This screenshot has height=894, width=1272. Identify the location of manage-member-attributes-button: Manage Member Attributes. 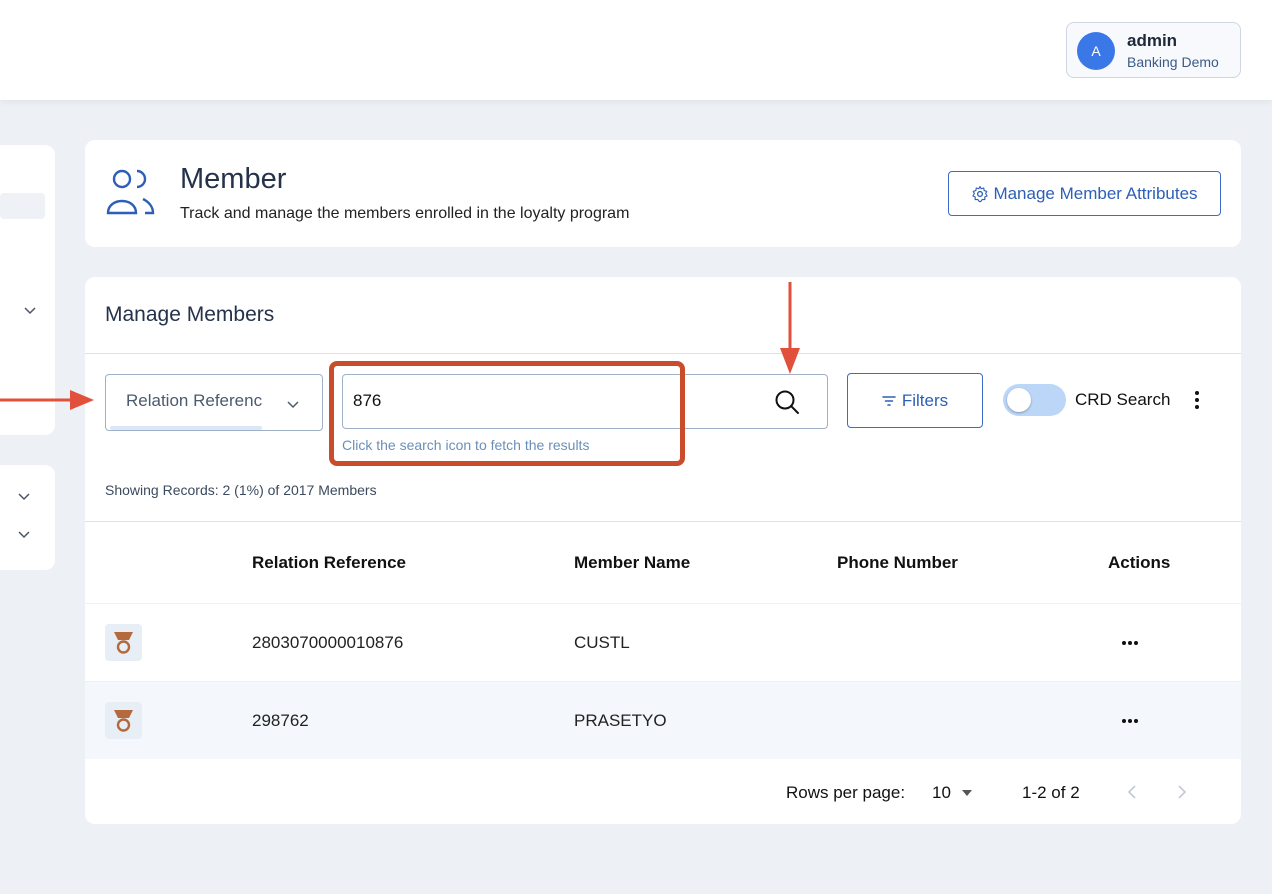
(1084, 193).